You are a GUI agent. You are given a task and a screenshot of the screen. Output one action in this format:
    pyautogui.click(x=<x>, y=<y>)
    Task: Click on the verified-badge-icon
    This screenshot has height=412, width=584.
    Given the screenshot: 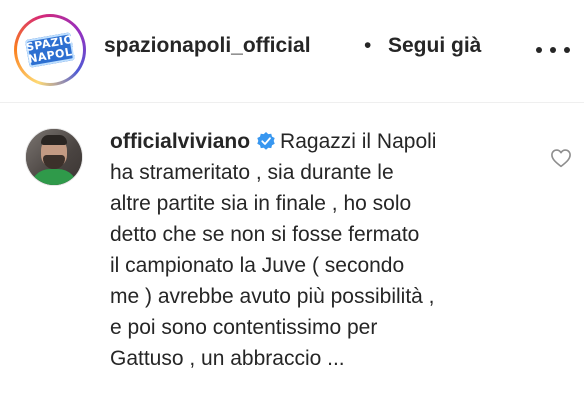 What is the action you would take?
    pyautogui.click(x=266, y=141)
    